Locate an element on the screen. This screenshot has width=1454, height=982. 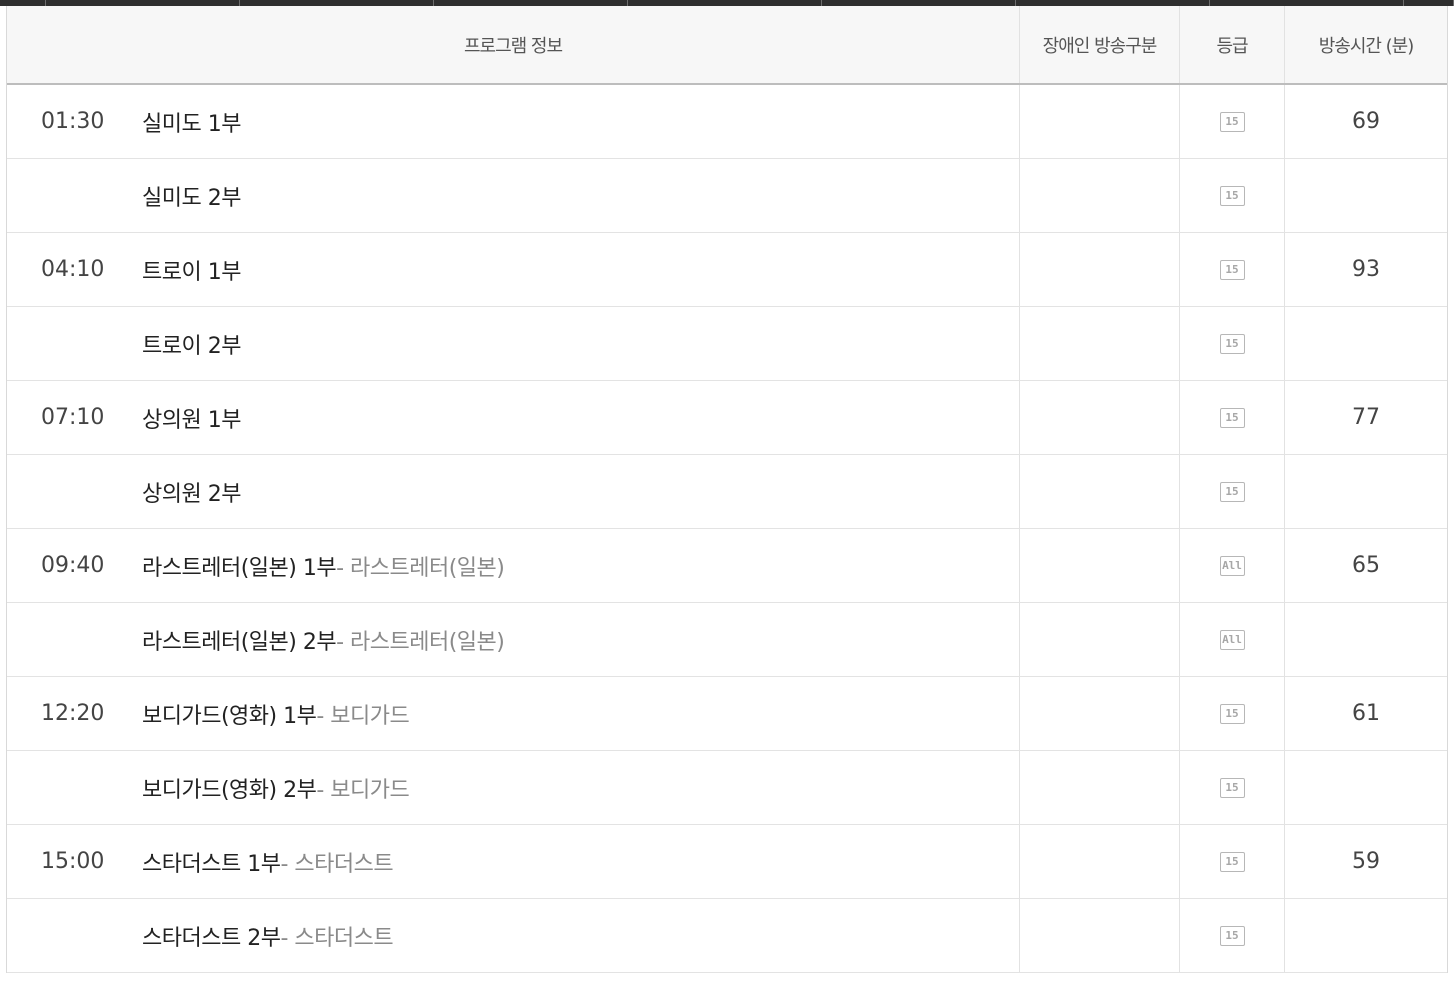
program-title: 보디가드(영화) 1부 is located at coordinates (229, 714).